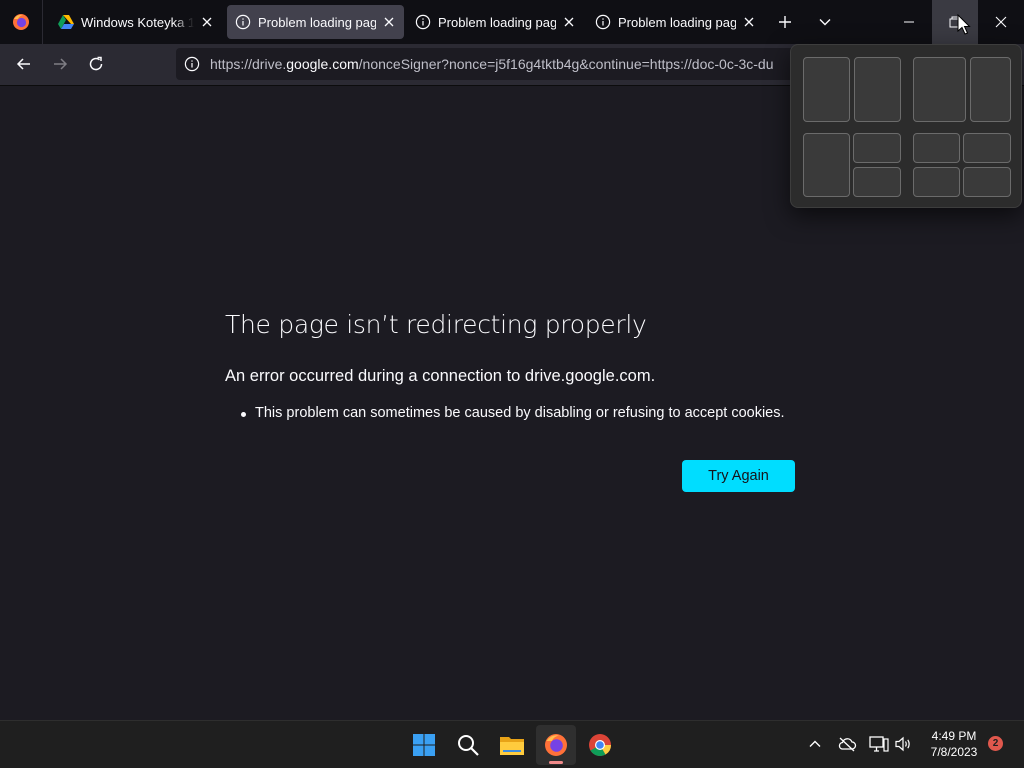 This screenshot has height=768, width=1024. I want to click on tab-problem-loading-2: Problem loading page, so click(495, 22).